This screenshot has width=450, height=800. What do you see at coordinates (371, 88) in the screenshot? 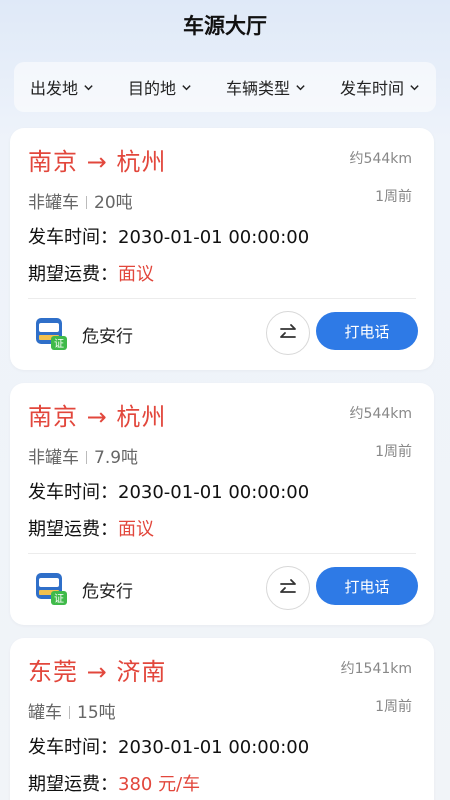
I see `filter-label: 发车时间` at bounding box center [371, 88].